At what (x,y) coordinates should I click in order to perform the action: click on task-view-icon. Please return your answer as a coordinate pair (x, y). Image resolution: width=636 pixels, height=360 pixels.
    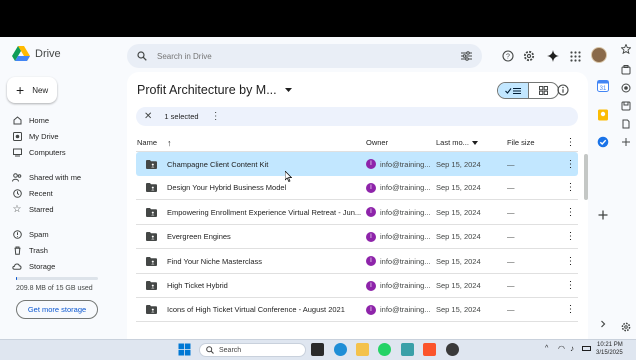
    Looking at the image, I should click on (317, 349).